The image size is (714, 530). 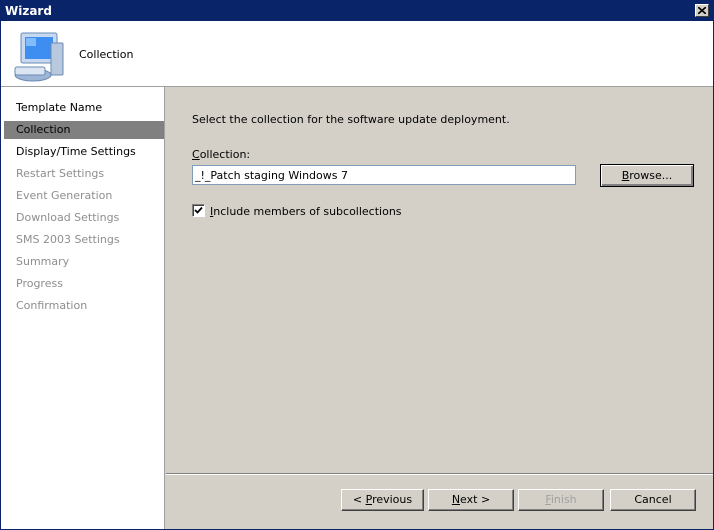 What do you see at coordinates (475, 499) in the screenshot?
I see `next-label: ext >` at bounding box center [475, 499].